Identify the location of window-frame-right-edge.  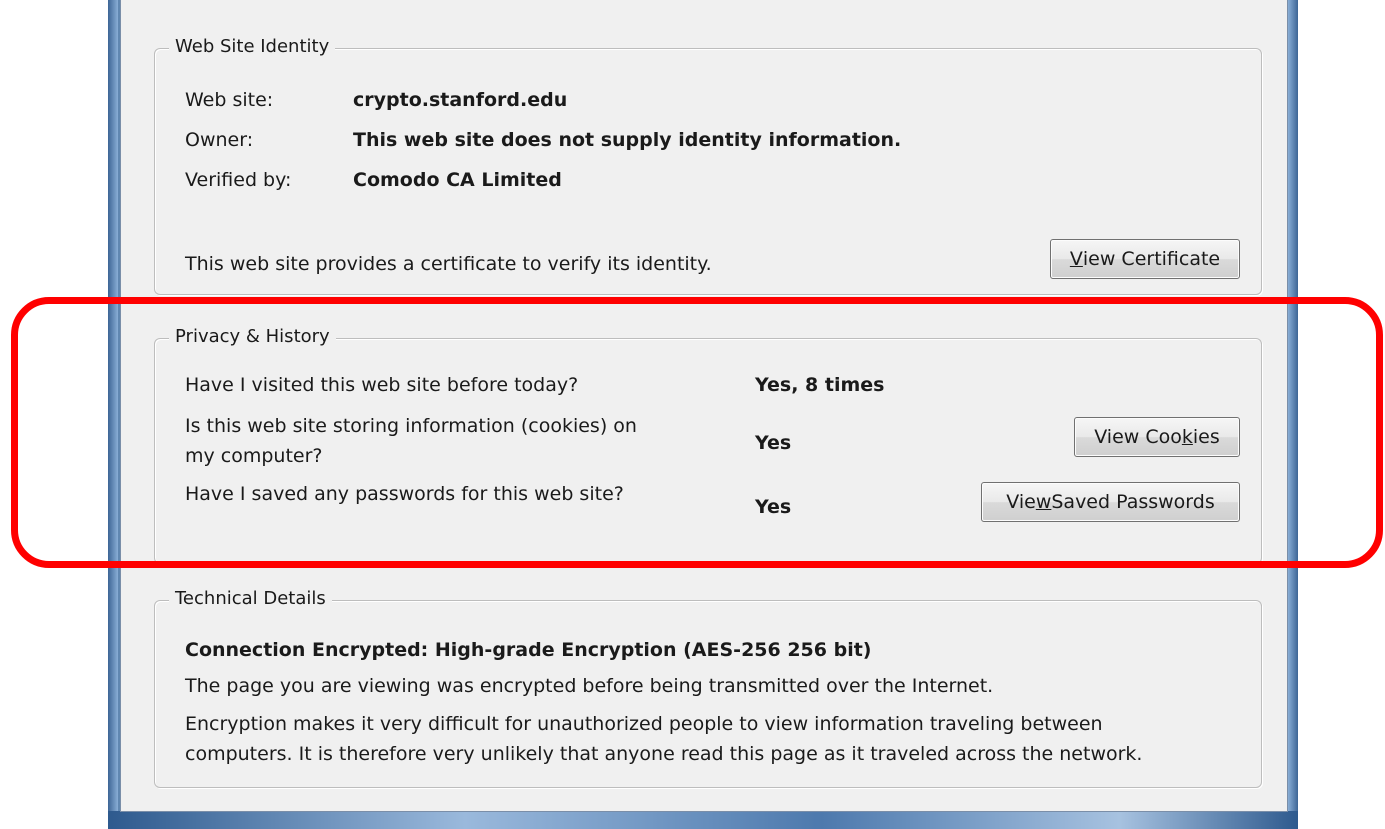
(1293, 414).